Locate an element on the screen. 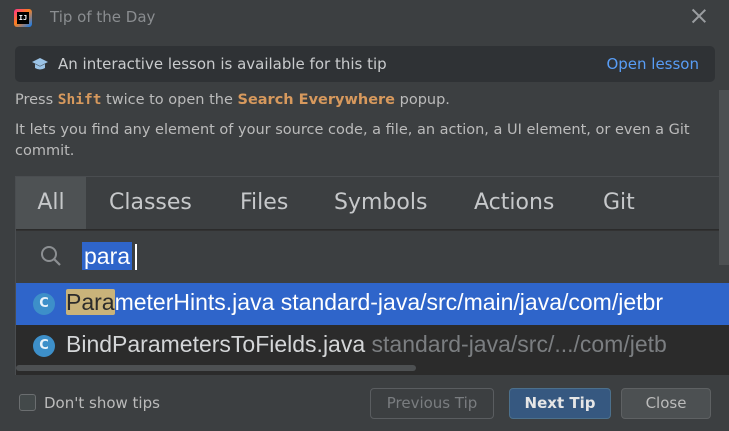  window-title: Tip of the Day is located at coordinates (103, 17).